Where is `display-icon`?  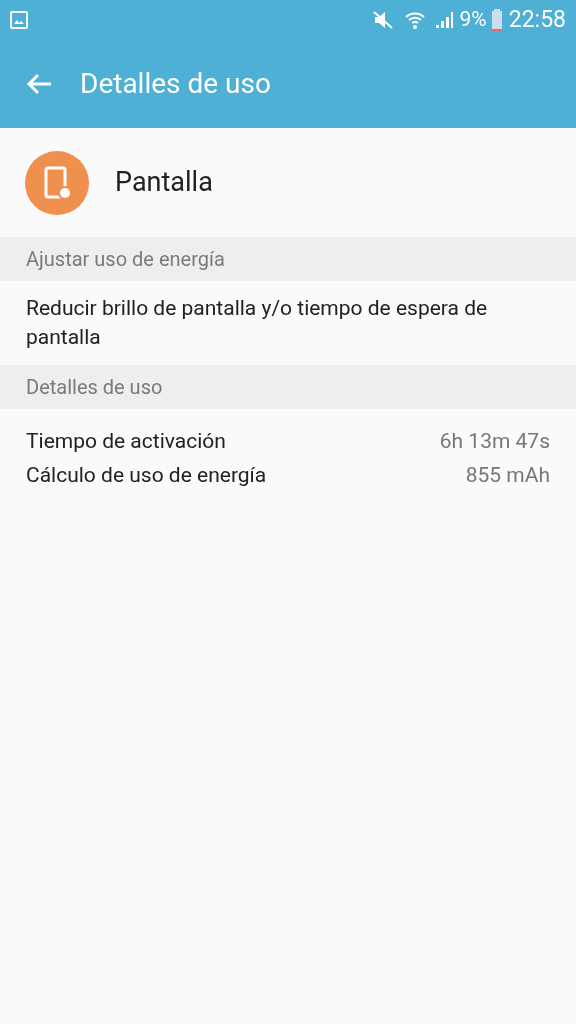
display-icon is located at coordinates (57, 182).